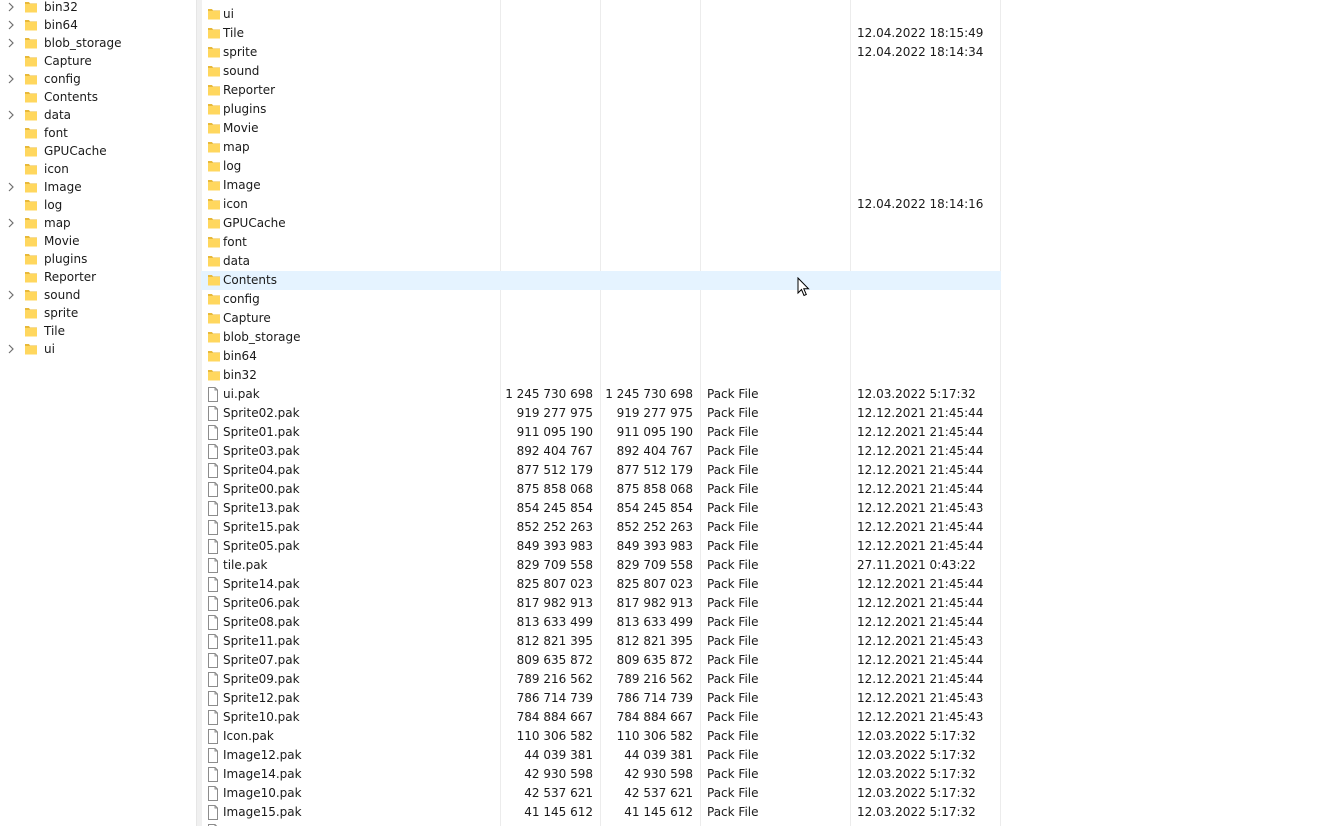 This screenshot has height=826, width=1323. I want to click on folder-row: Capture, so click(601, 318).